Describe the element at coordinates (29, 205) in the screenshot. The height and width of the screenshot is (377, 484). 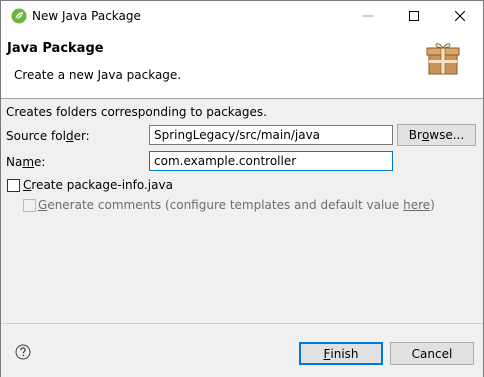
I see `generate-comments-checkbox` at that location.